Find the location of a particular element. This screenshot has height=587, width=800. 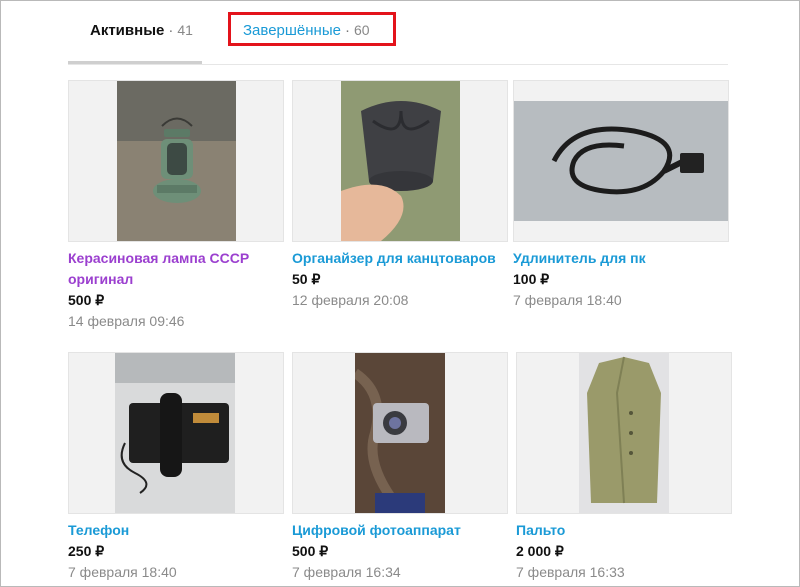

tab-highlight-box is located at coordinates (312, 29).